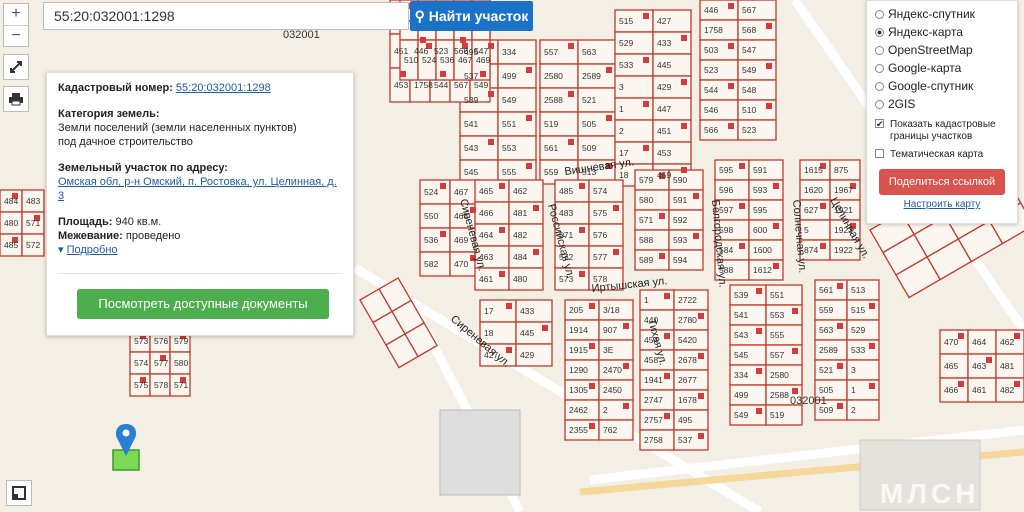 The width and height of the screenshot is (1024, 512). Describe the element at coordinates (19, 493) in the screenshot. I see `expand-map-button` at that location.